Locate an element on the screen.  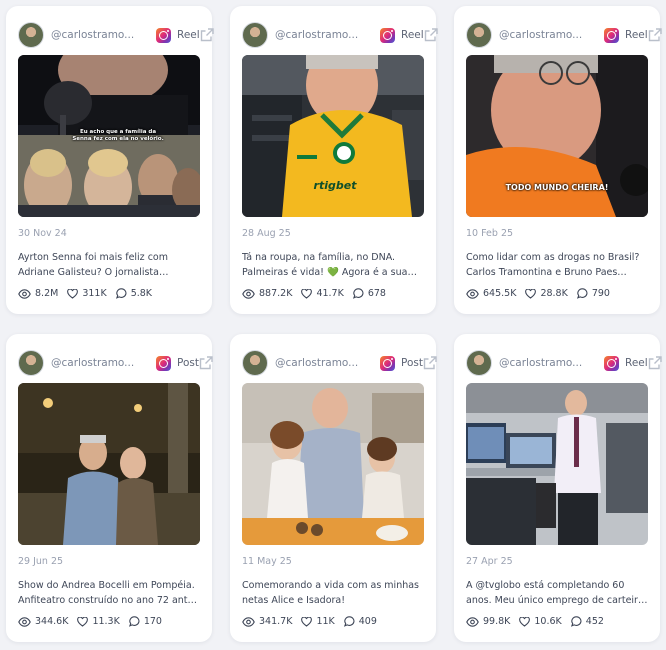
comments-count: 170 is located at coordinates (152, 621).